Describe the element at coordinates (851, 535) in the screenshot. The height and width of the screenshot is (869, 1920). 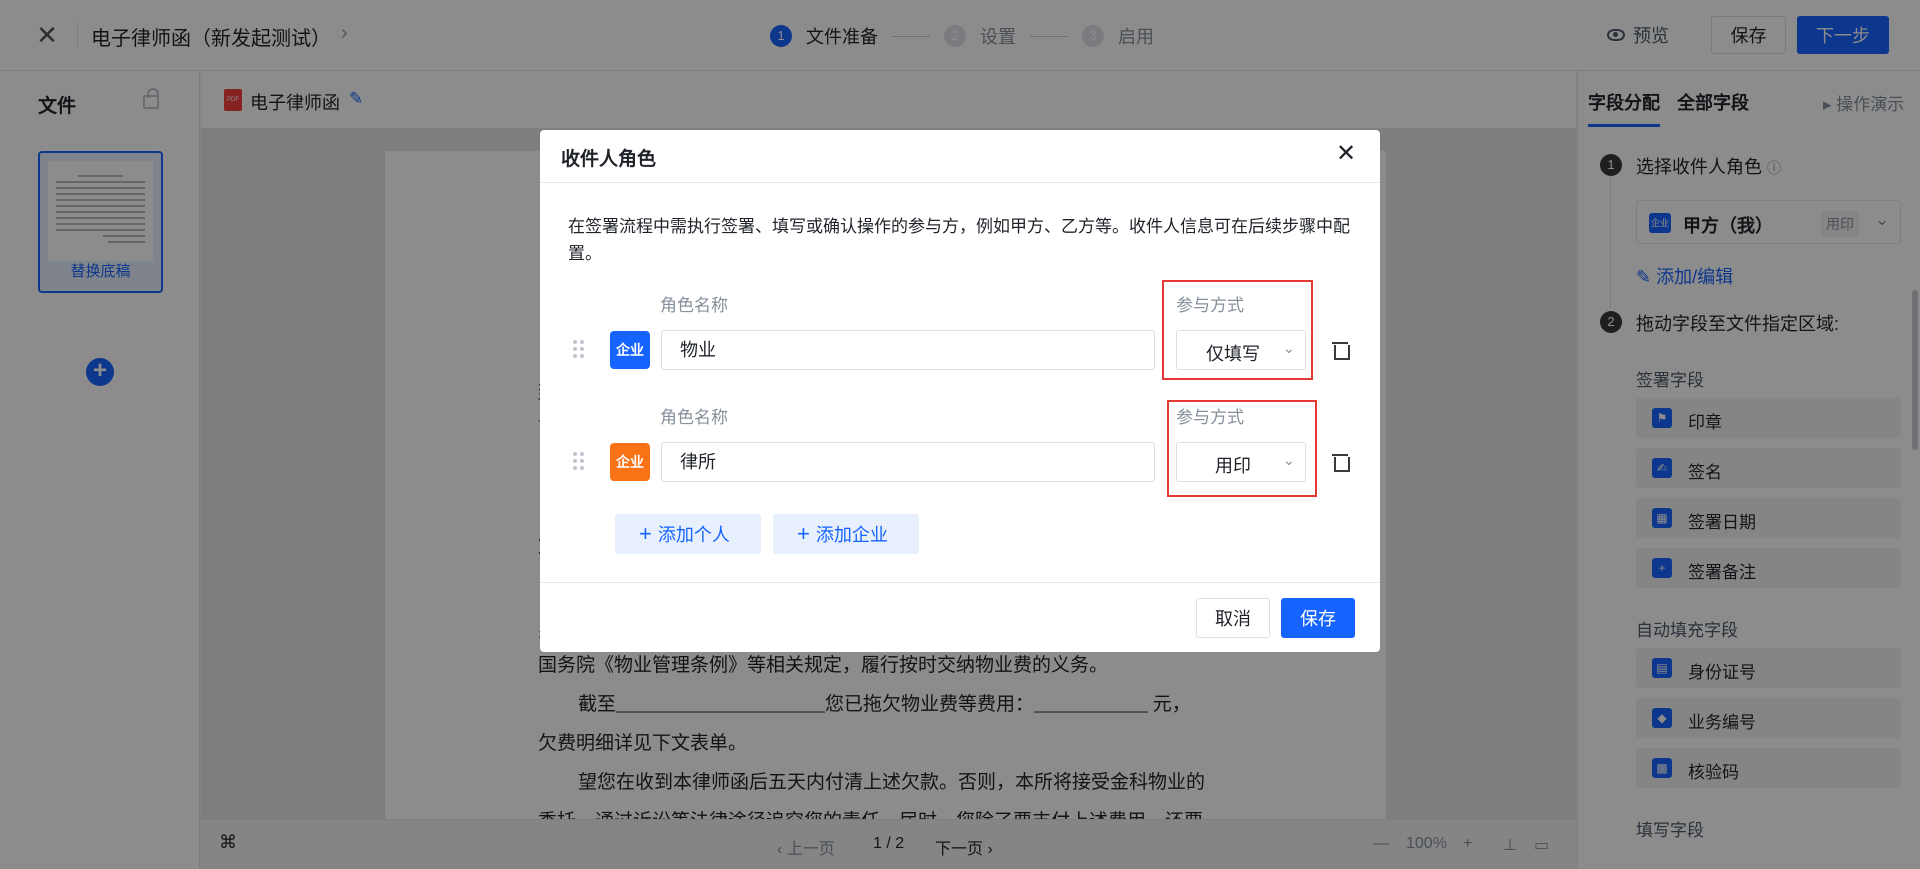
I see `add-company-label: 添加企业` at that location.